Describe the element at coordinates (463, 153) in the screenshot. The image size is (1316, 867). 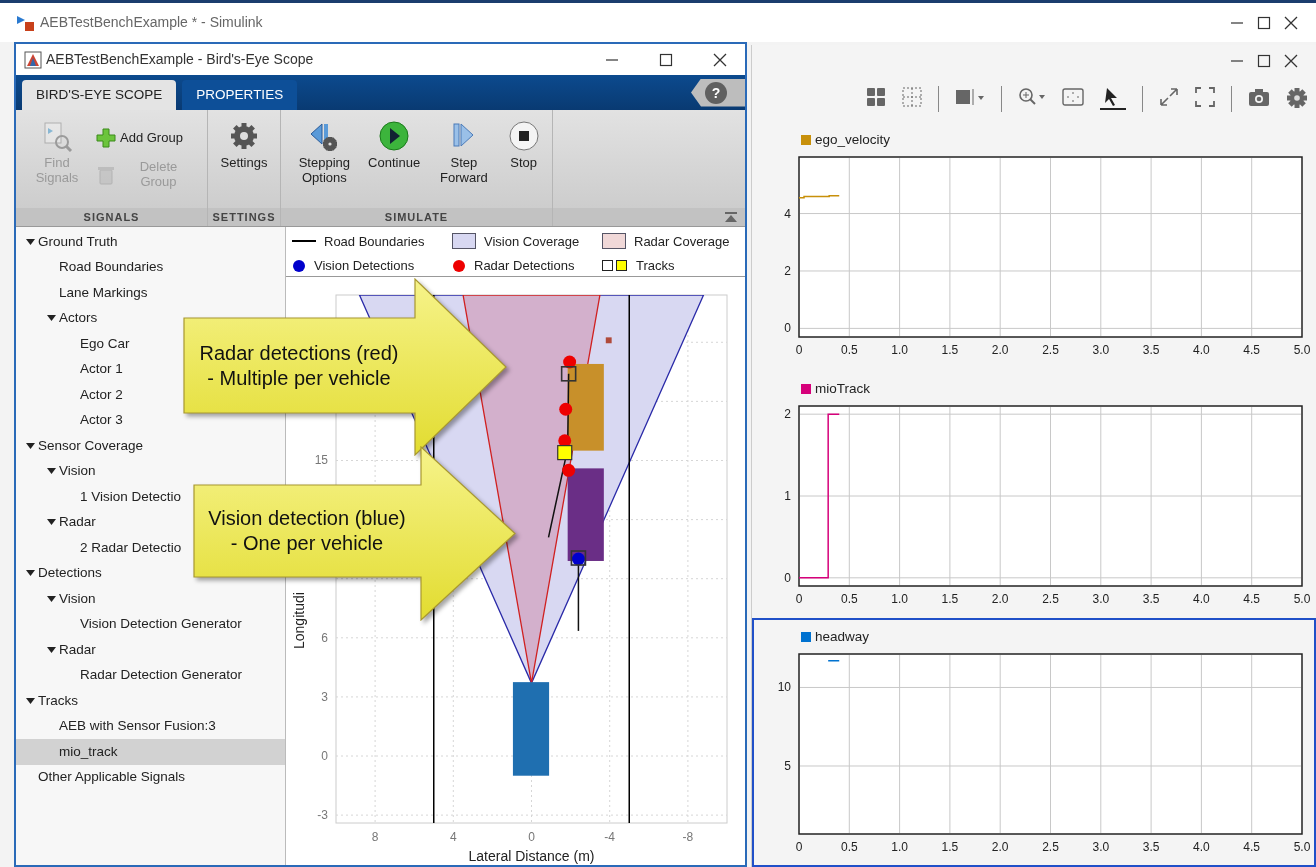
I see `toolstrip-button: Step Forward` at that location.